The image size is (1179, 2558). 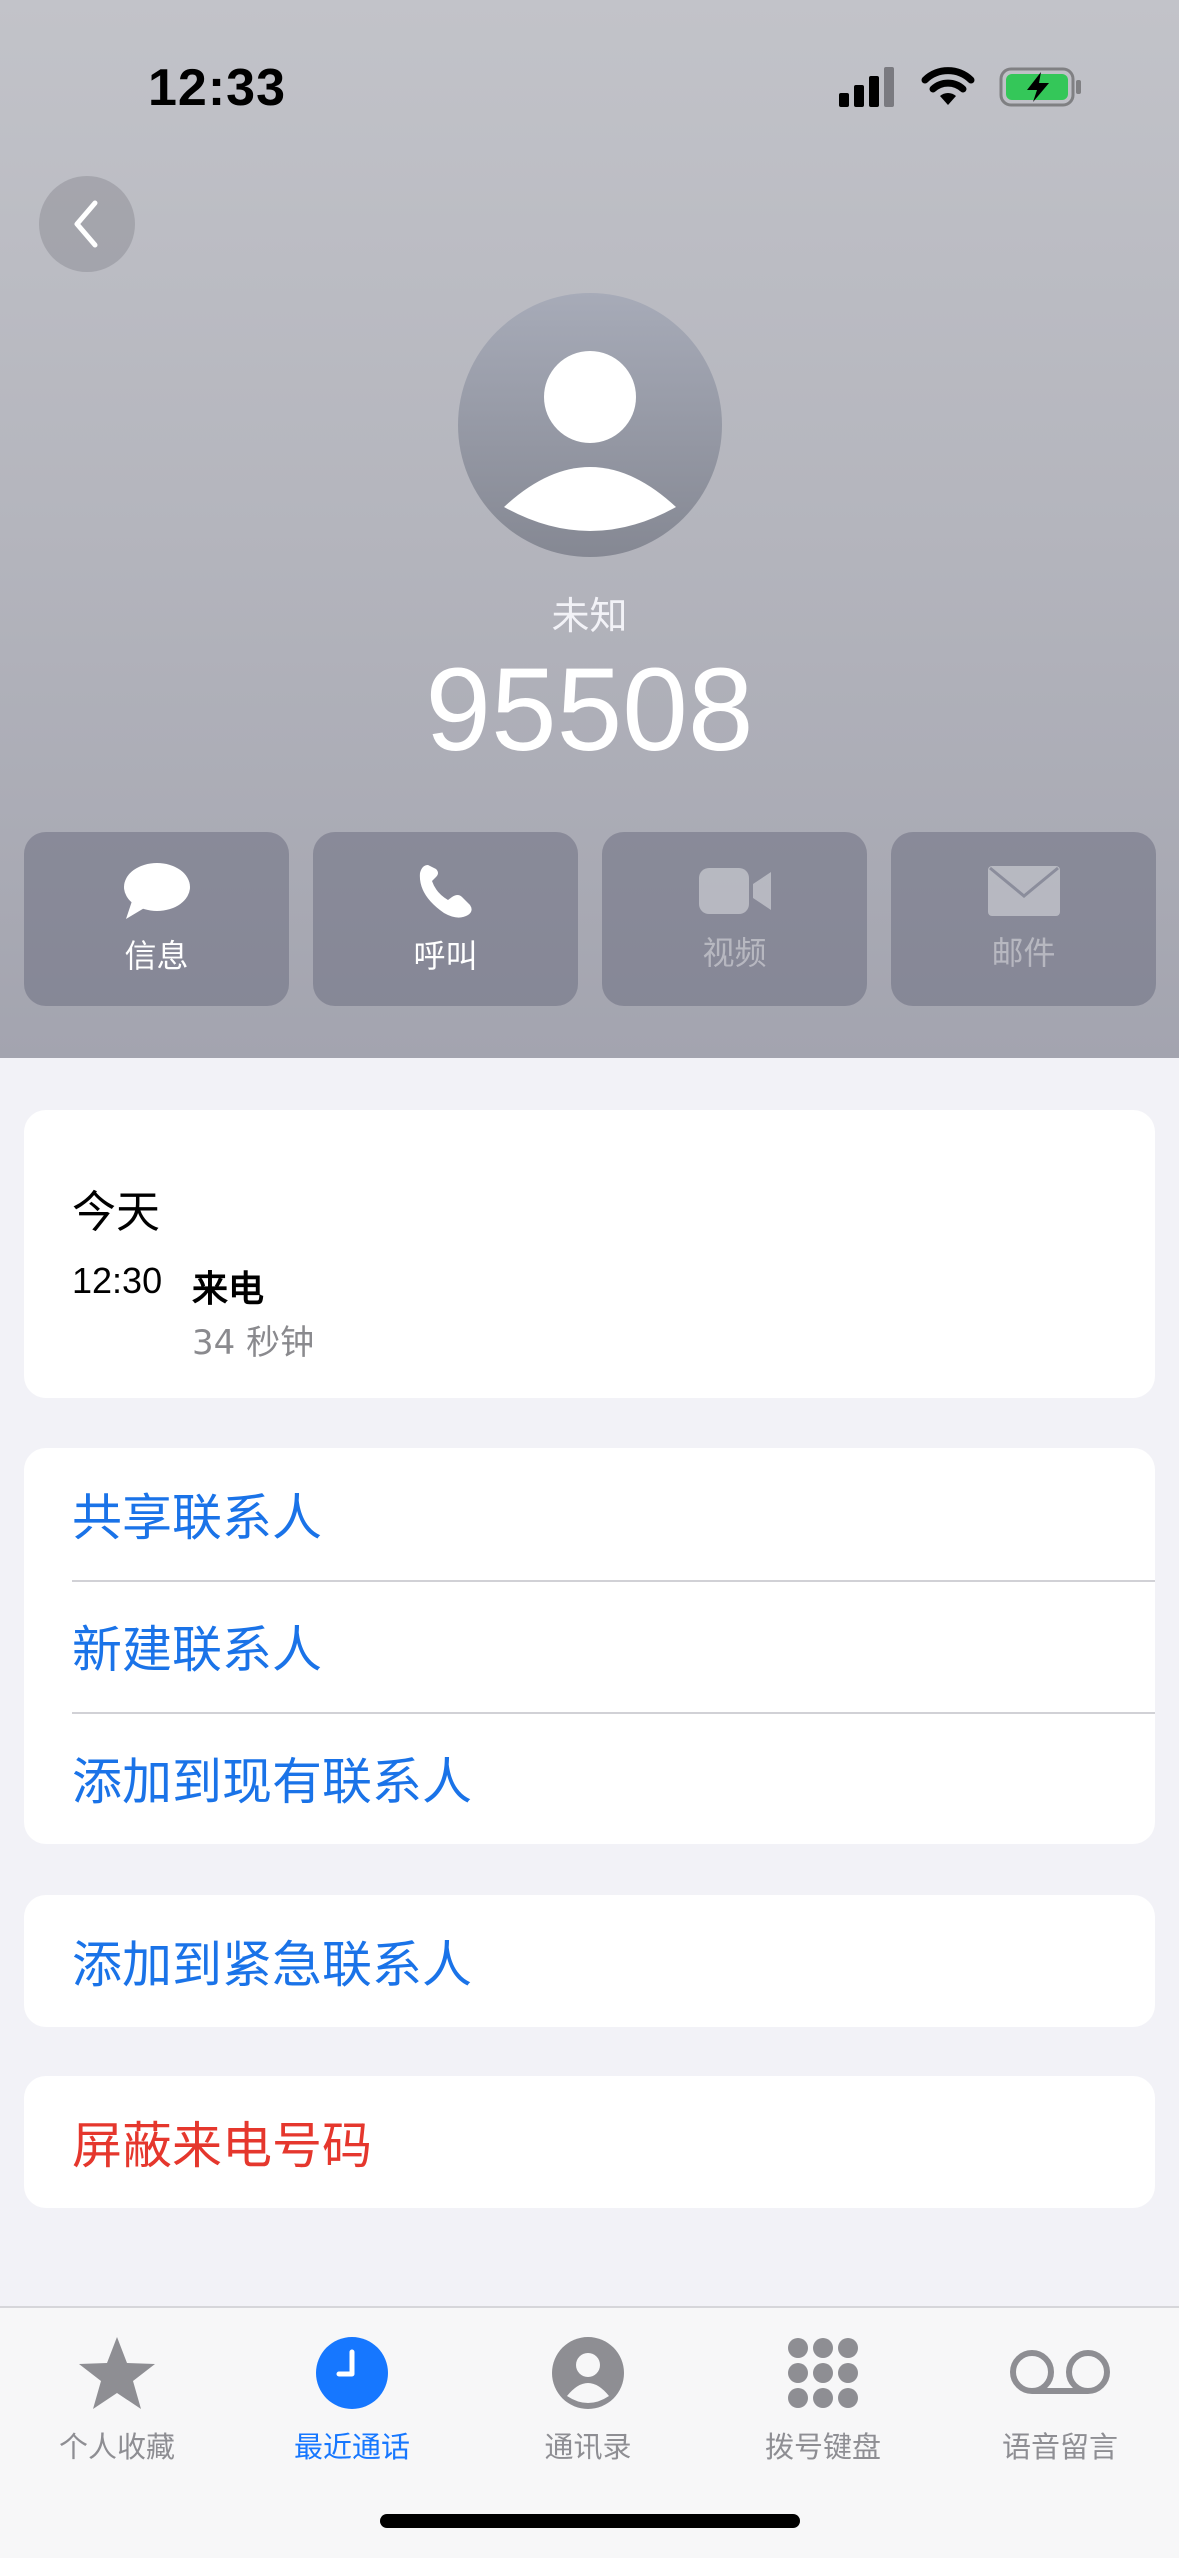 What do you see at coordinates (589, 710) in the screenshot?
I see `caller-number: 95508` at bounding box center [589, 710].